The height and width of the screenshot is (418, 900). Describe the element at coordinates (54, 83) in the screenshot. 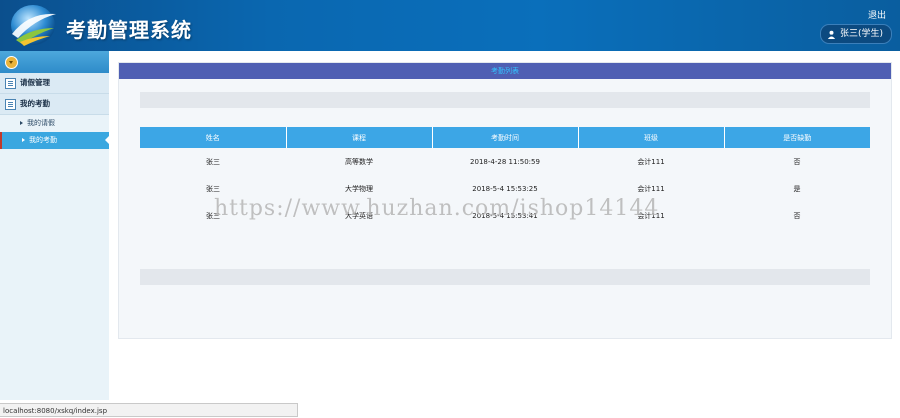

I see `sidebar-group-leave: 请假管理` at that location.